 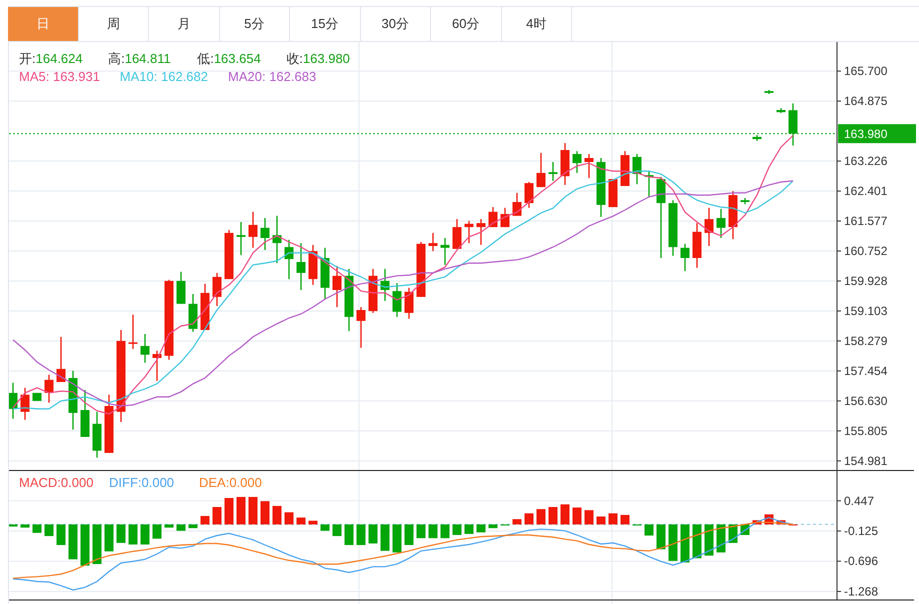 What do you see at coordinates (861, 531) in the screenshot?
I see `axis-label: -0.125` at bounding box center [861, 531].